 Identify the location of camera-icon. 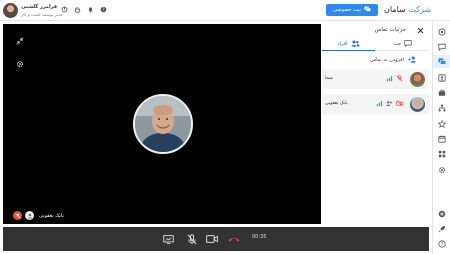
(212, 239).